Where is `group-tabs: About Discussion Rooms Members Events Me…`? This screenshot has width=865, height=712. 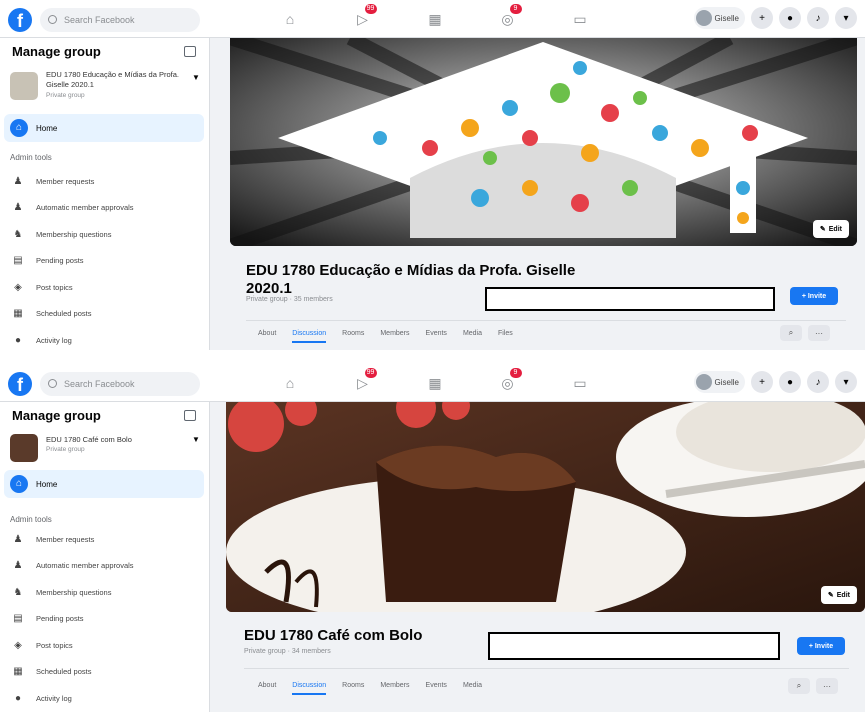
group-tabs: About Discussion Rooms Members Events Me… is located at coordinates (385, 336).